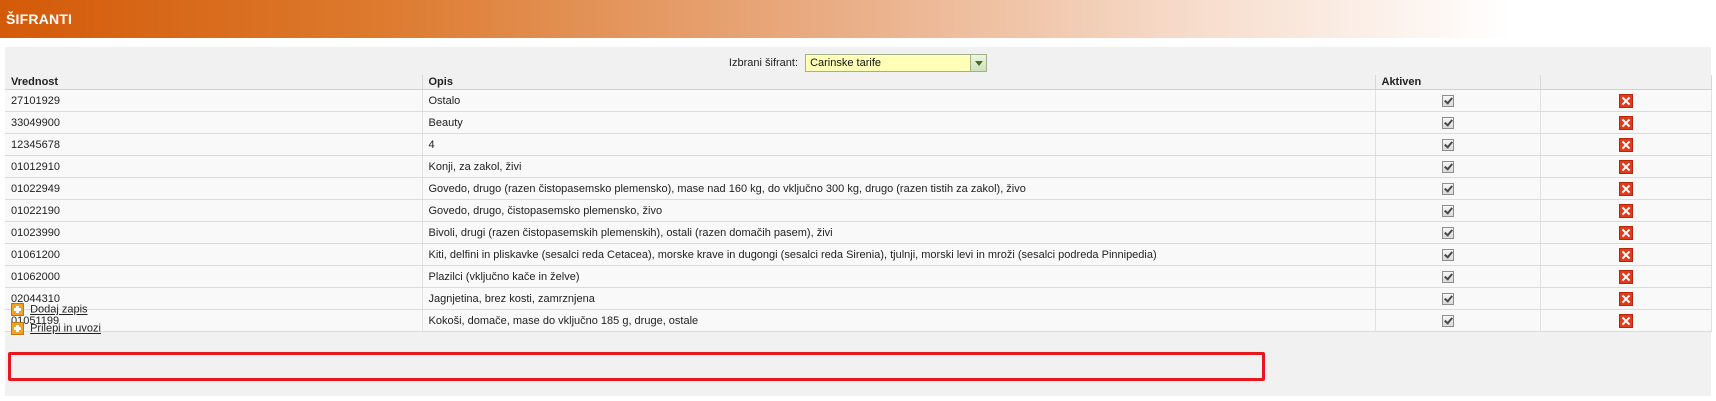  I want to click on table-row: 33049900 Beauty, so click(858, 122).